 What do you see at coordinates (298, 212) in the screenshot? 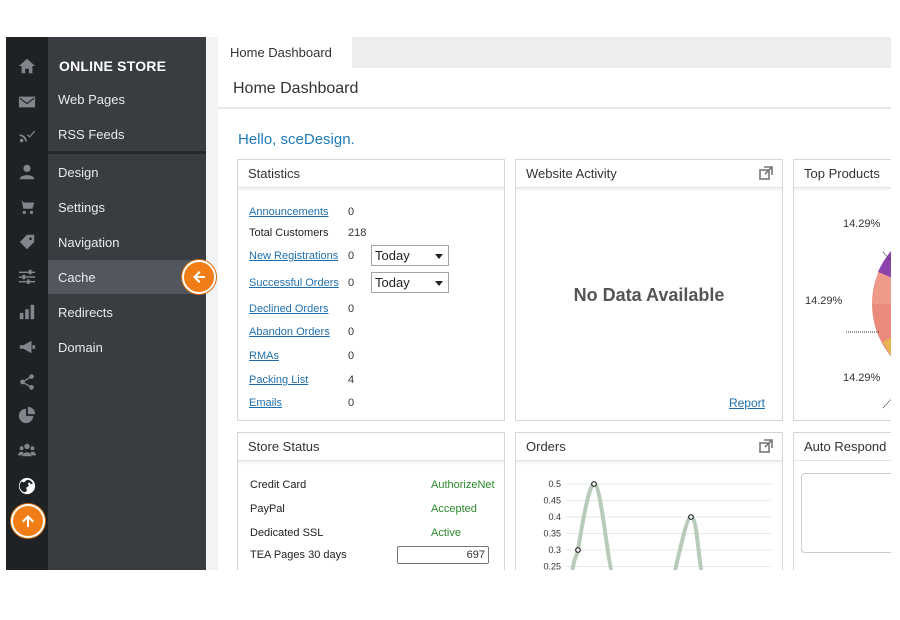
I see `announcements-link: Announcements` at bounding box center [298, 212].